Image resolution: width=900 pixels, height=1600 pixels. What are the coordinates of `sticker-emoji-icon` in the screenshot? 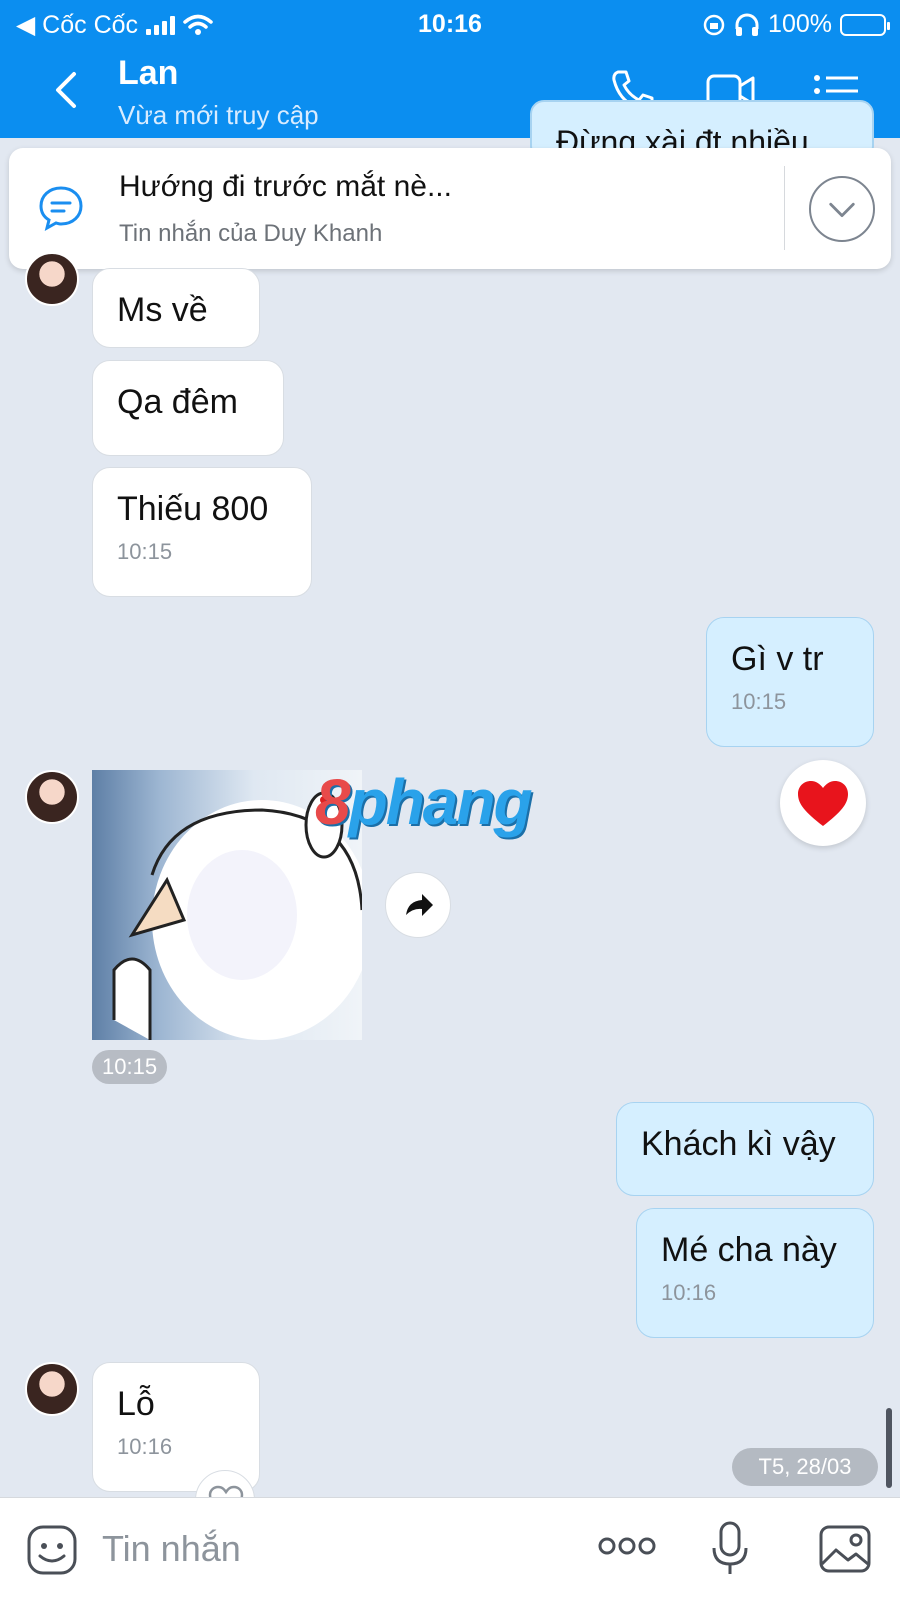 It's located at (52, 1550).